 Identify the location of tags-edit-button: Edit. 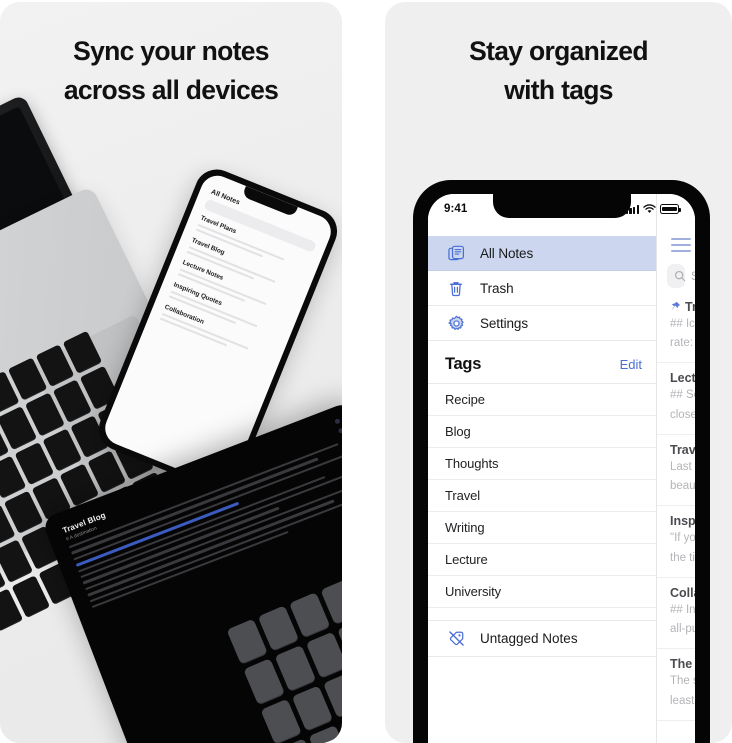
(631, 364).